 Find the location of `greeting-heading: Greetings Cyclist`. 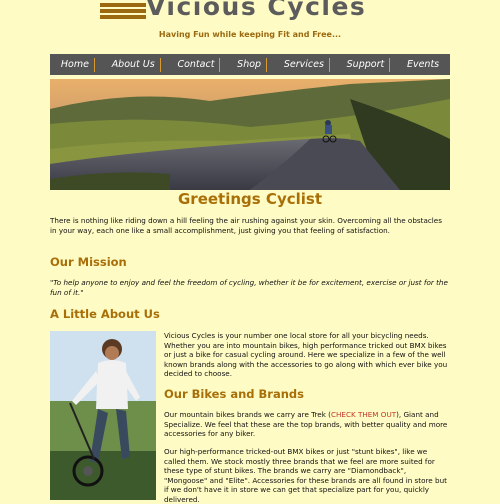

greeting-heading: Greetings Cyclist is located at coordinates (250, 199).